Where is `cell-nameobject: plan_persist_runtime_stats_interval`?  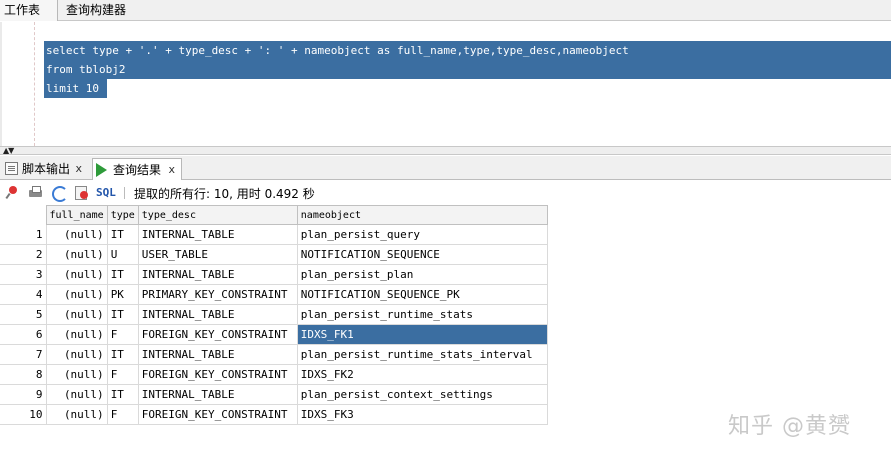
cell-nameobject: plan_persist_runtime_stats_interval is located at coordinates (422, 354).